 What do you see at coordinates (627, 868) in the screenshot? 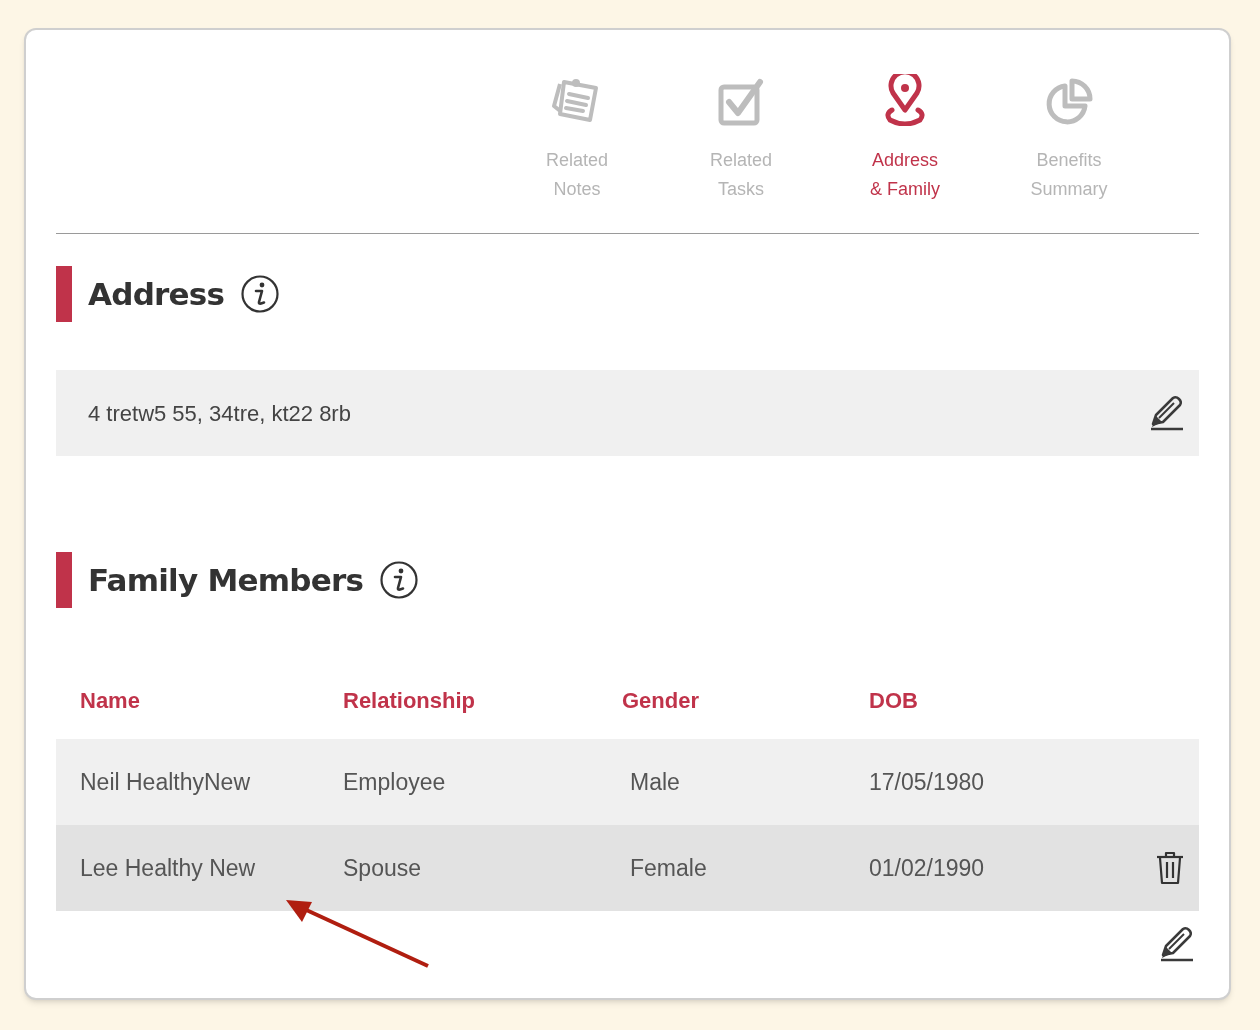
I see `table-row: Lee Healthy New Spouse Female 01/02/1990` at bounding box center [627, 868].